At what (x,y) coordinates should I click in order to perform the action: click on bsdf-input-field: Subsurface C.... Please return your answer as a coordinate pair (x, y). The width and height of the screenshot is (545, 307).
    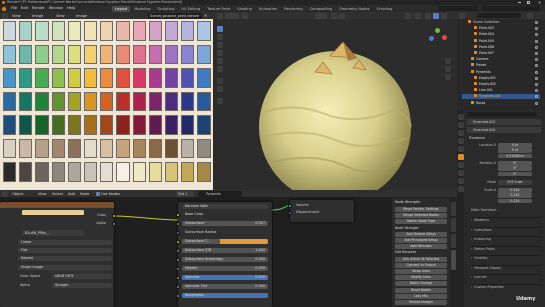
    Looking at the image, I should click on (225, 241).